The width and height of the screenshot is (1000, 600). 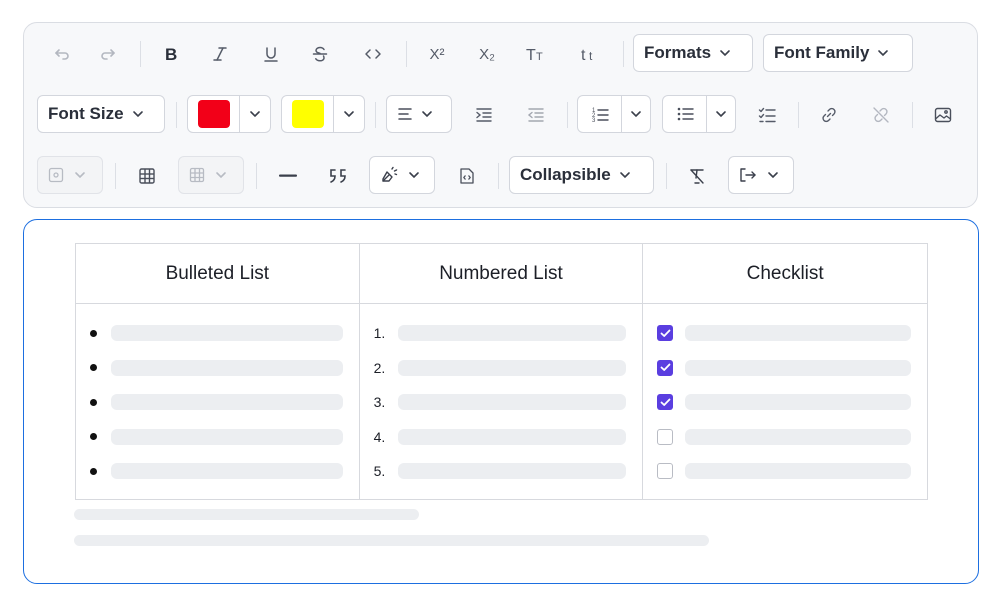 What do you see at coordinates (685, 114) in the screenshot?
I see `bulleted-list-icon` at bounding box center [685, 114].